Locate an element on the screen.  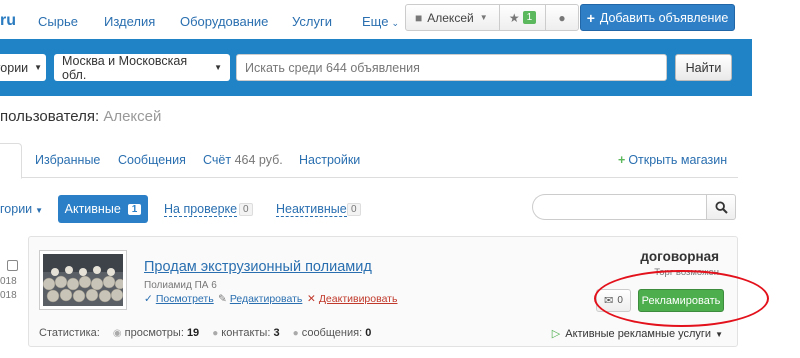
category-filter-dropdown: гории ▼ is located at coordinates (21, 209).